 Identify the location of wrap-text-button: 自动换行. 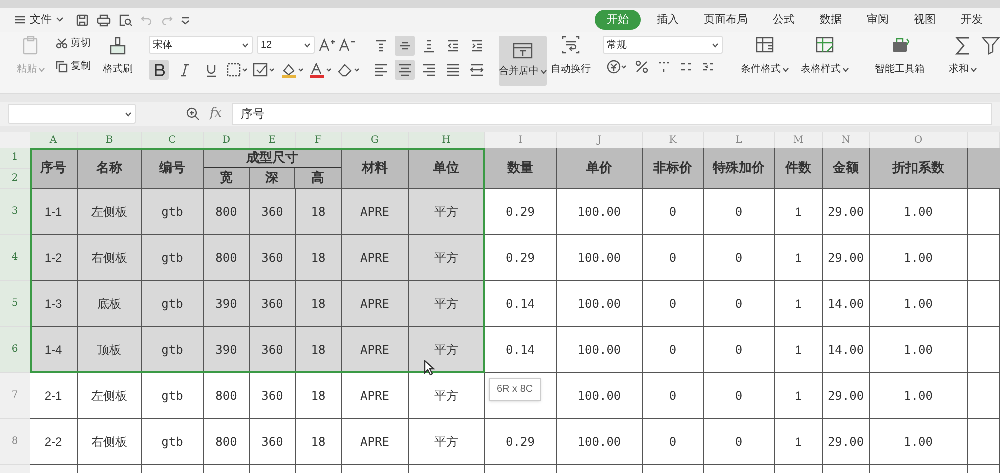
(571, 56).